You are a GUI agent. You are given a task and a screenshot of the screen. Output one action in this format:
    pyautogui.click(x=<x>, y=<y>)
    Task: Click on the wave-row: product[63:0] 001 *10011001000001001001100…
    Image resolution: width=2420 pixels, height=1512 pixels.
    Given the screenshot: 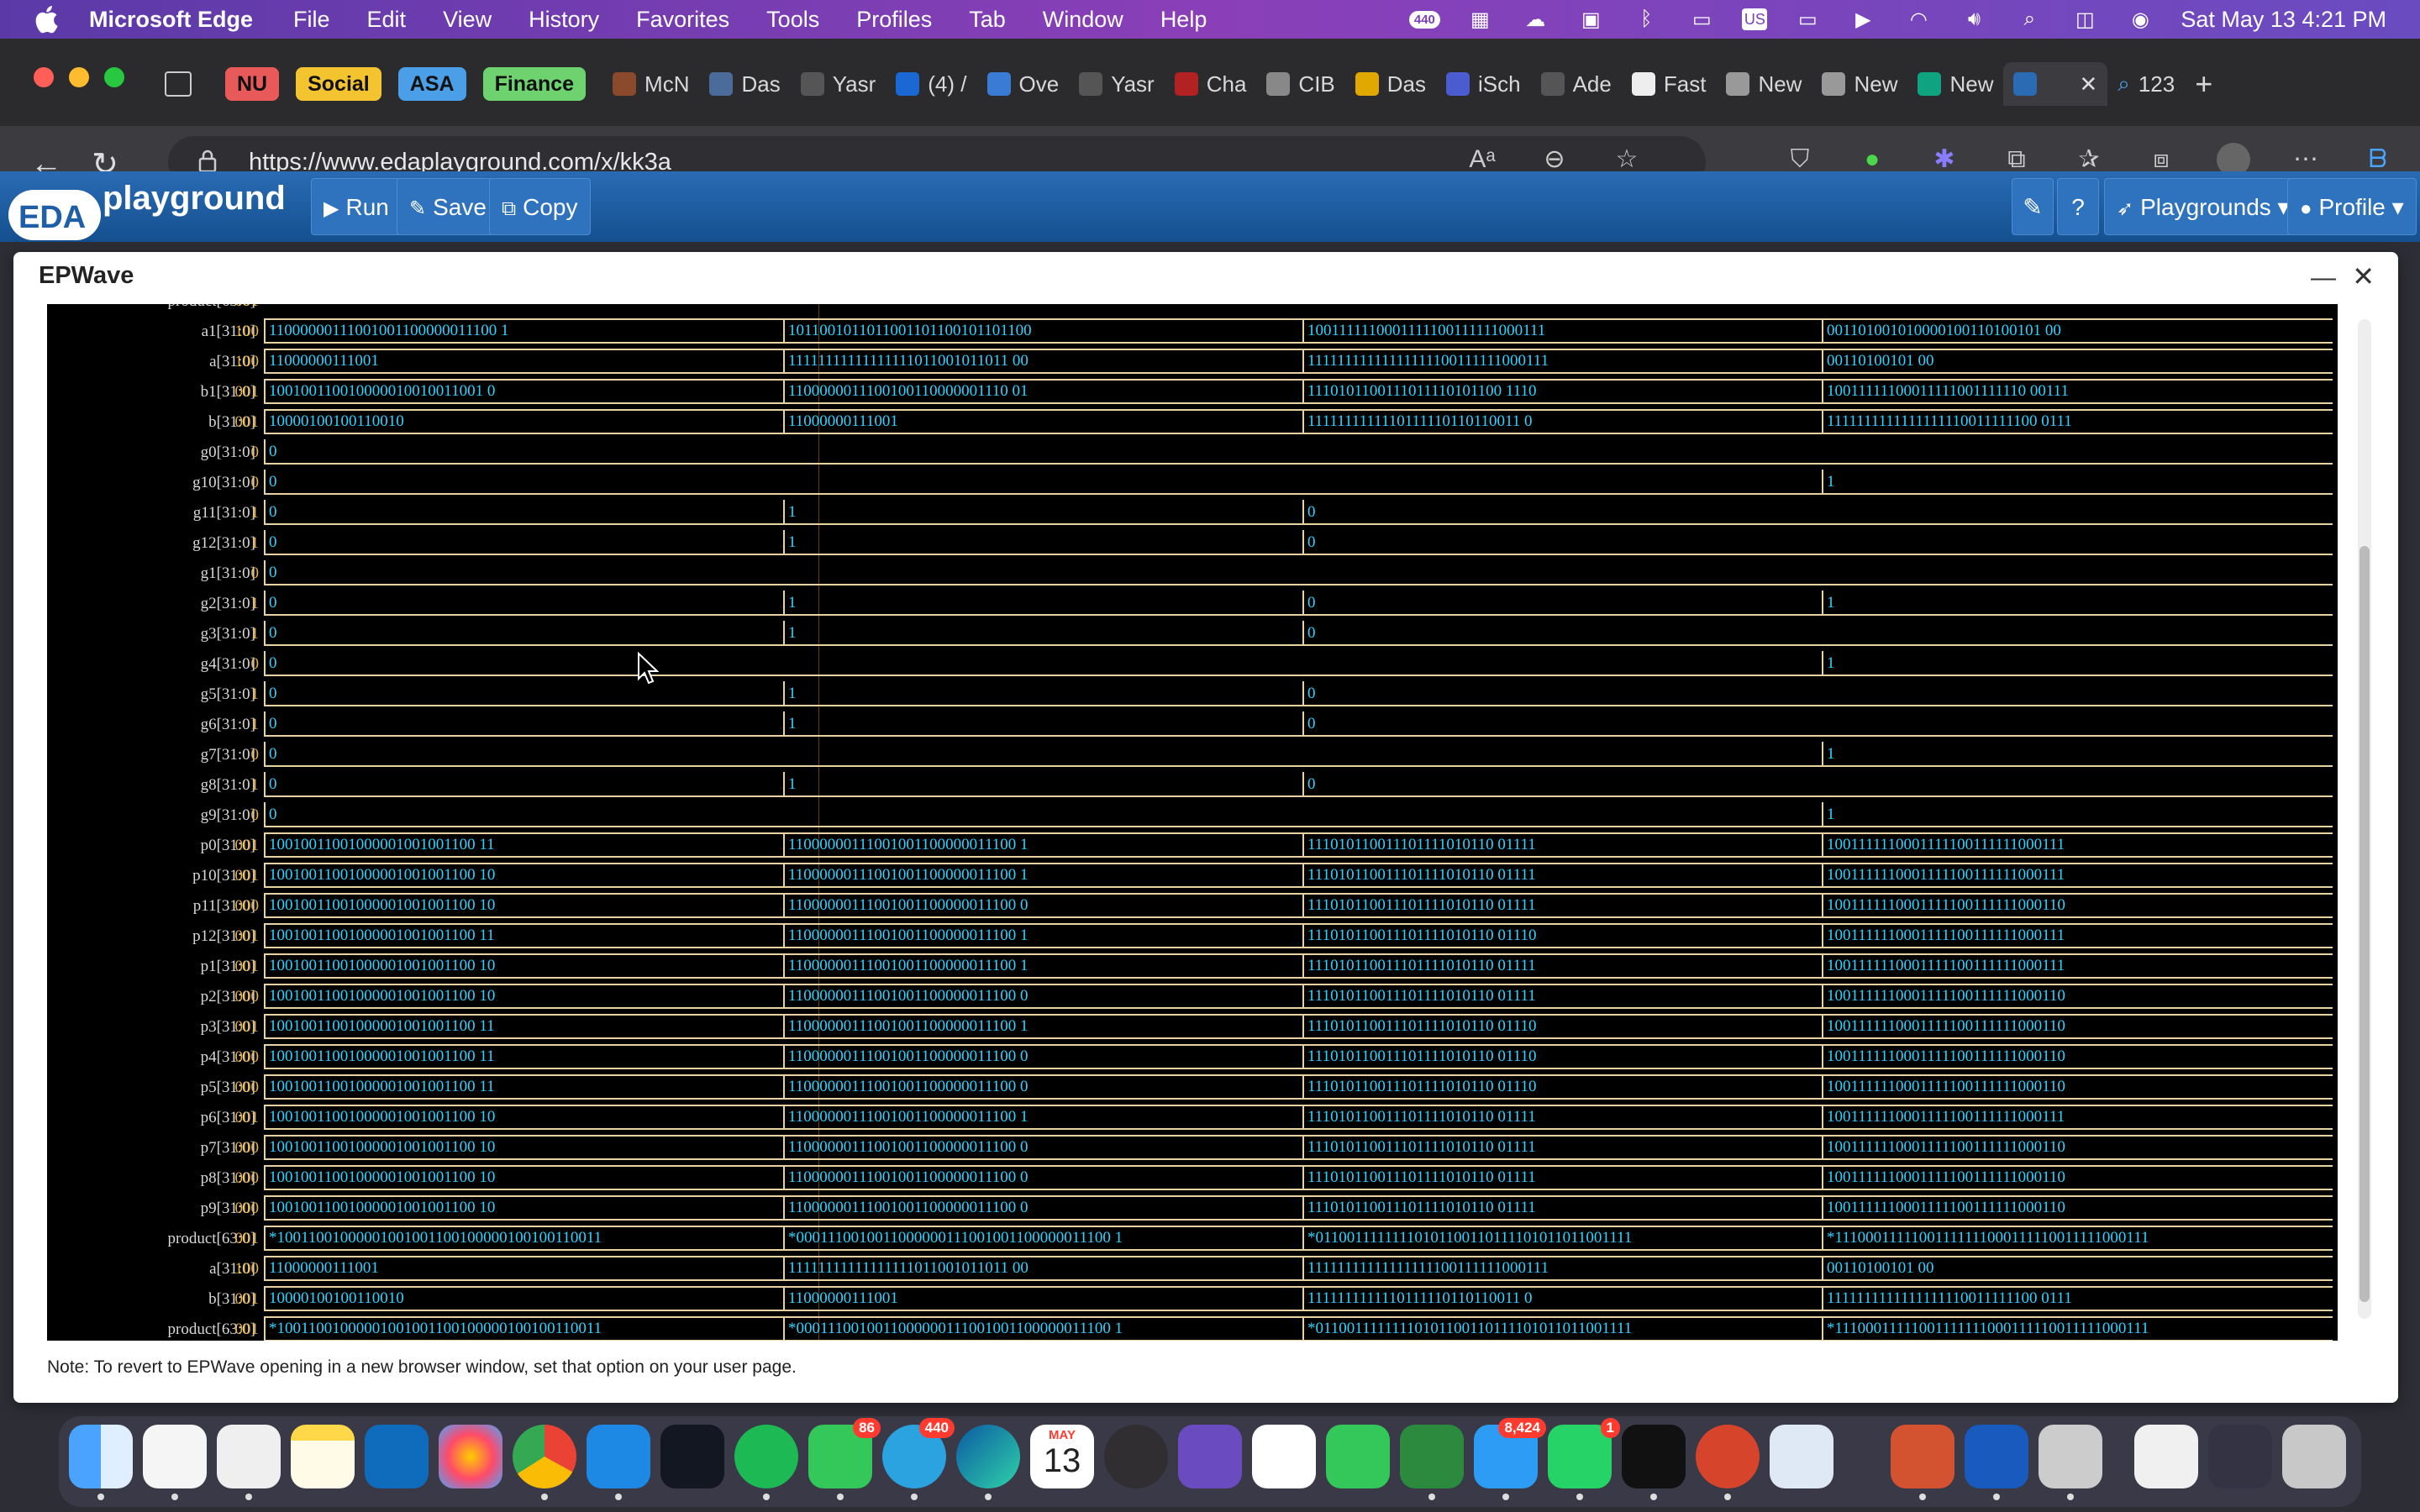 What is the action you would take?
    pyautogui.click(x=1193, y=1327)
    